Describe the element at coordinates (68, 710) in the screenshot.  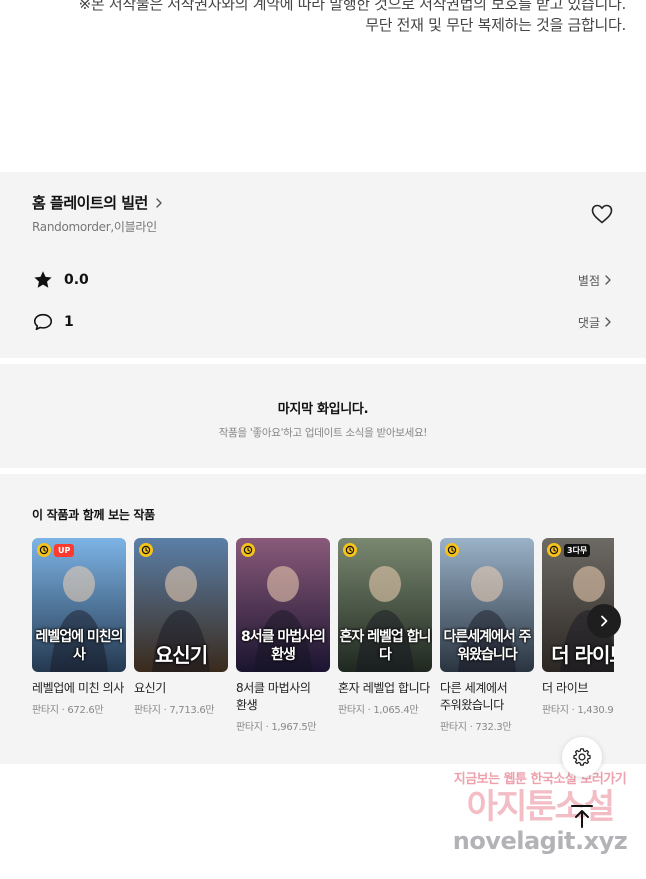
I see `recommendation-meta: 판타지 · 672.6만` at that location.